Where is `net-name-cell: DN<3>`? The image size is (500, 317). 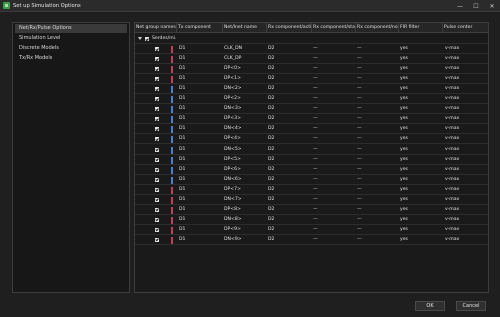 net-name-cell: DN<3> is located at coordinates (245, 109).